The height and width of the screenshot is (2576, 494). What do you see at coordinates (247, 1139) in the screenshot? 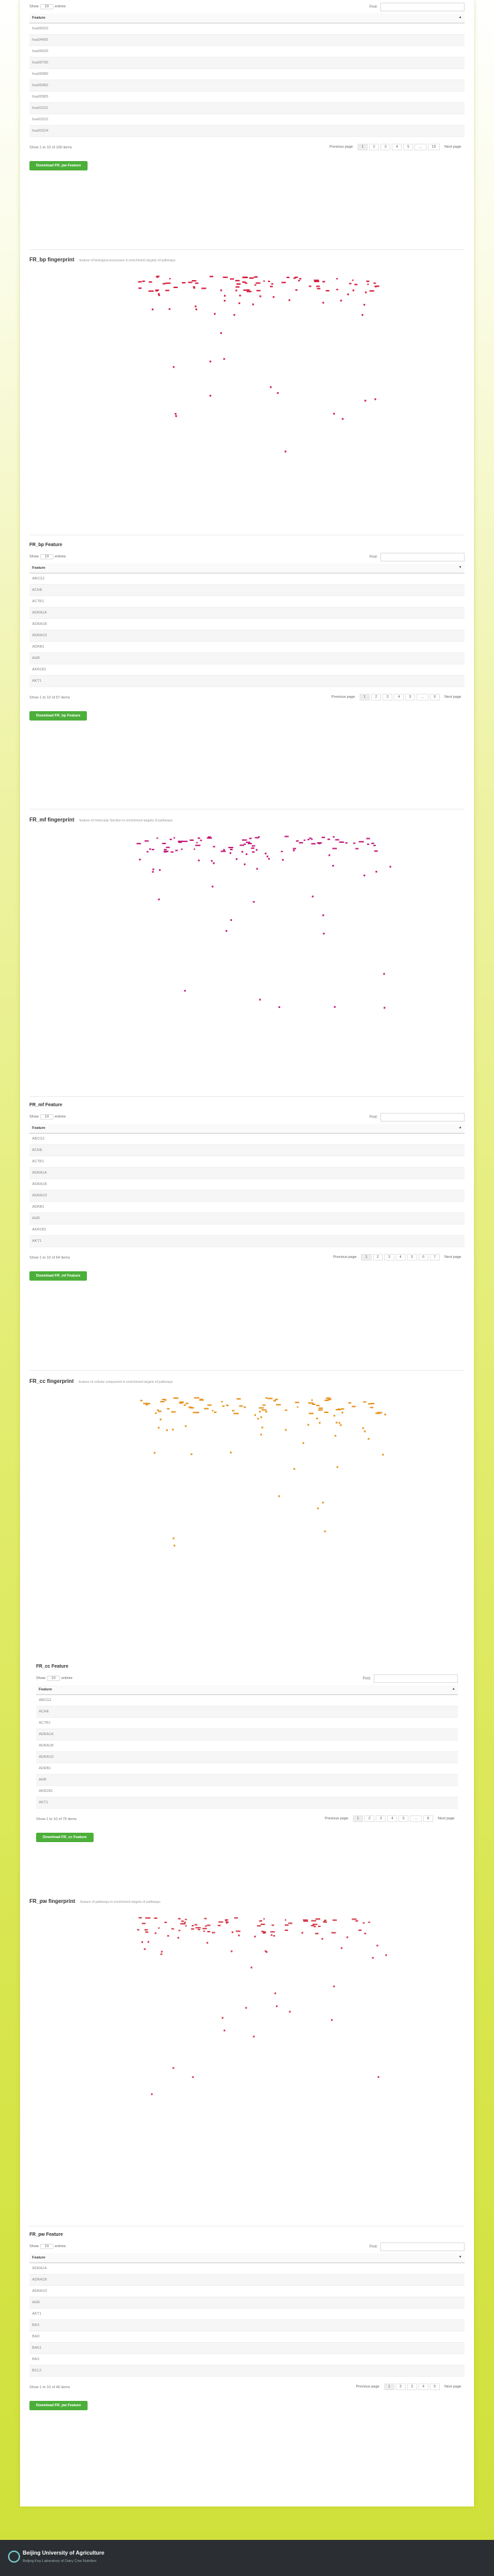
I see `feature-cell: ABCG2` at bounding box center [247, 1139].